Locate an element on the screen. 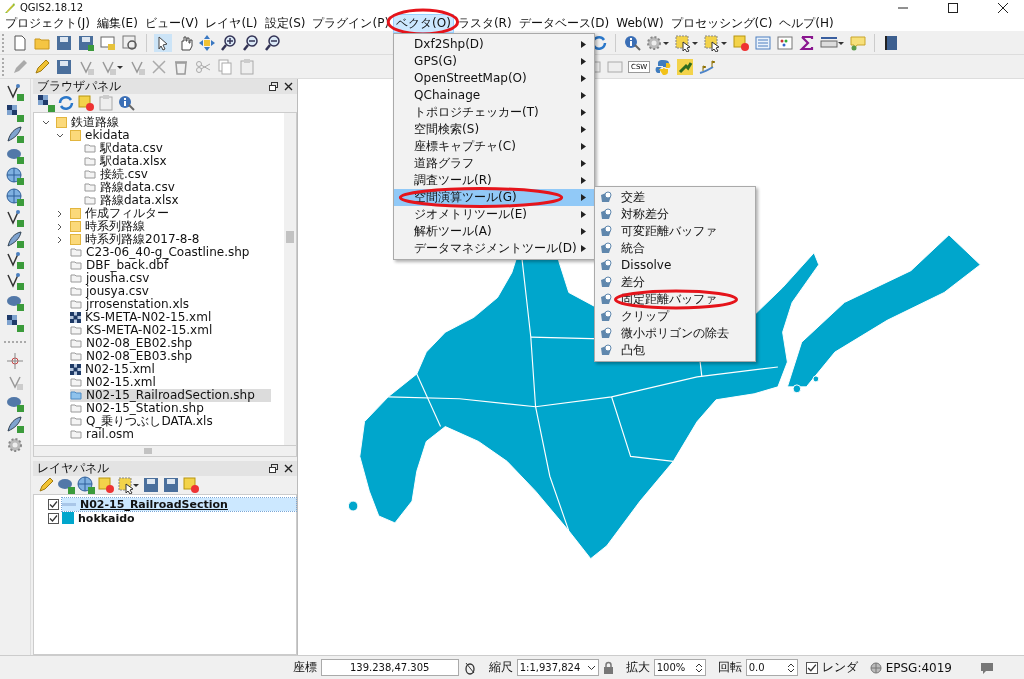 This screenshot has width=1024, height=679. menu-item: GPS(G) is located at coordinates (494, 61).